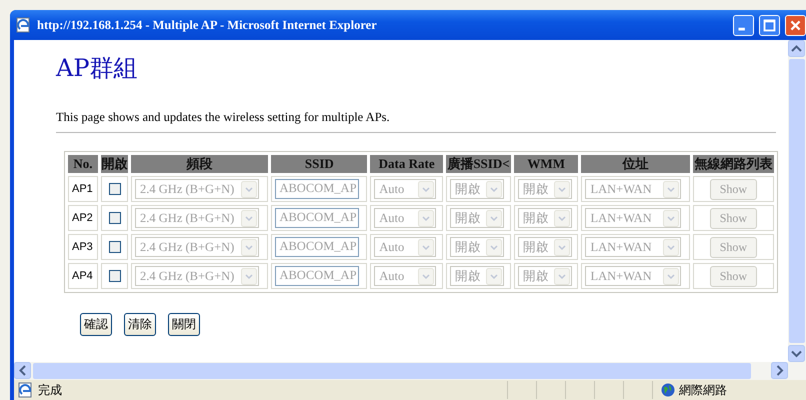  Describe the element at coordinates (83, 189) in the screenshot. I see `table-cell: AP1` at that location.